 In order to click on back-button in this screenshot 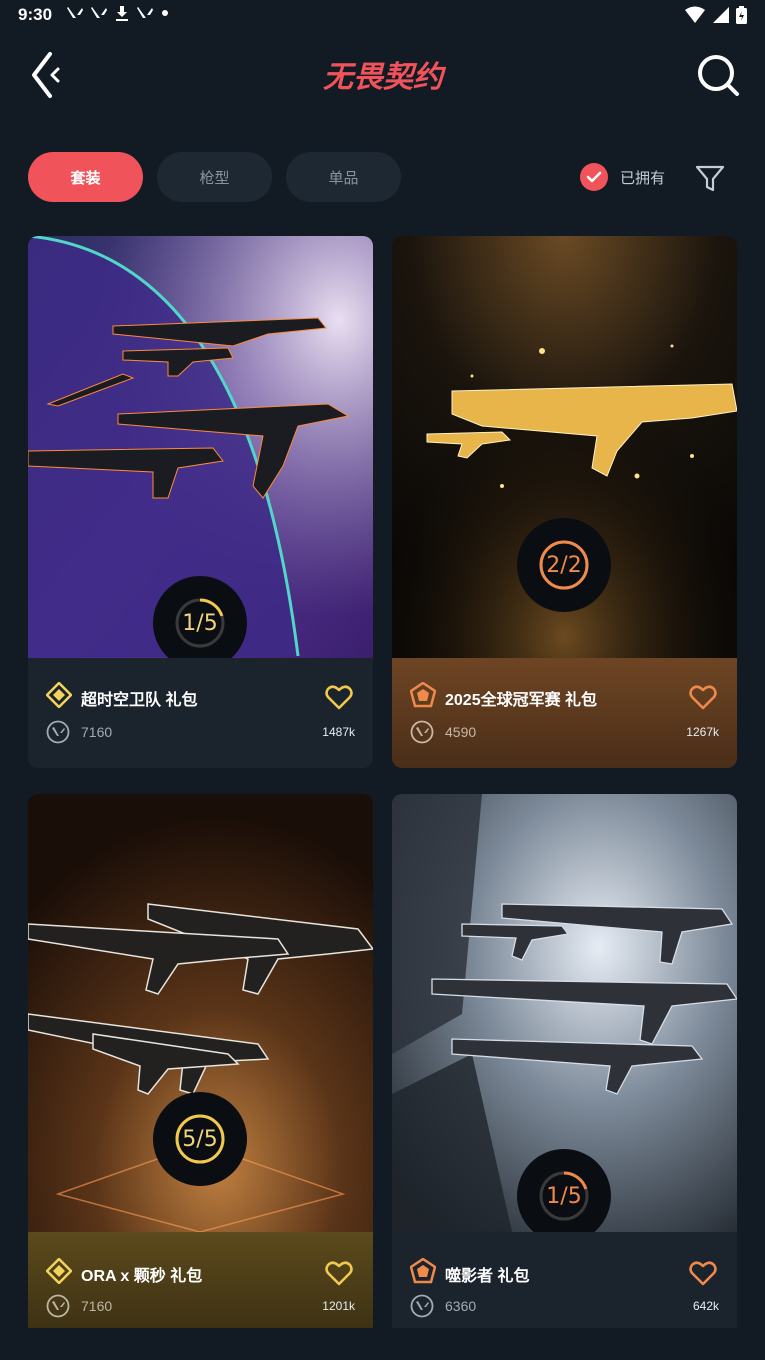, I will do `click(48, 75)`.